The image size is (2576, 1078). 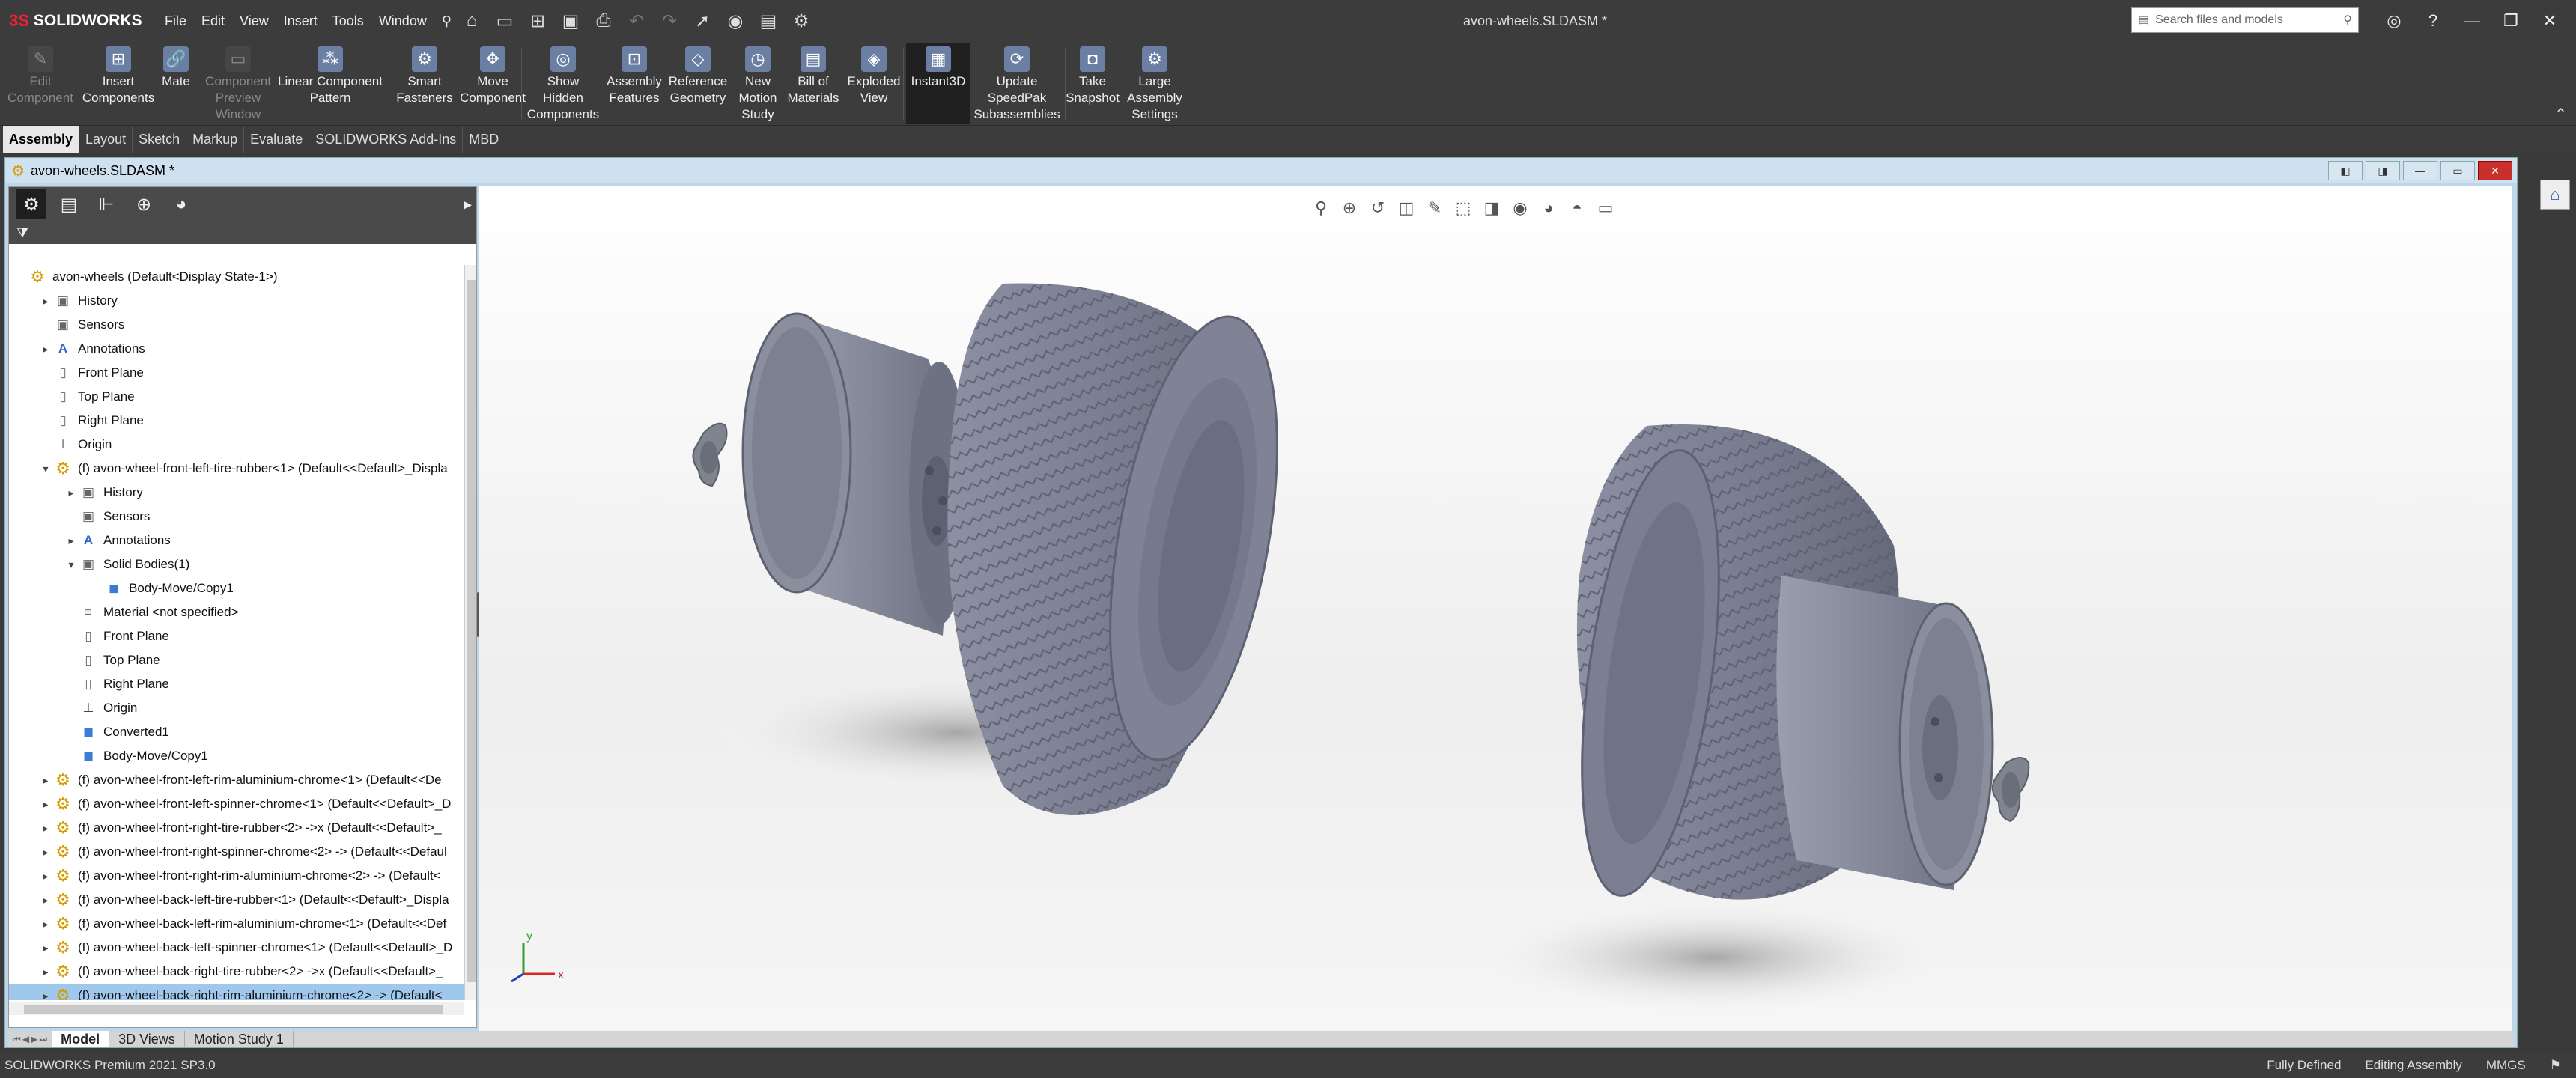 I want to click on front-left-rim, so click(x=855, y=474).